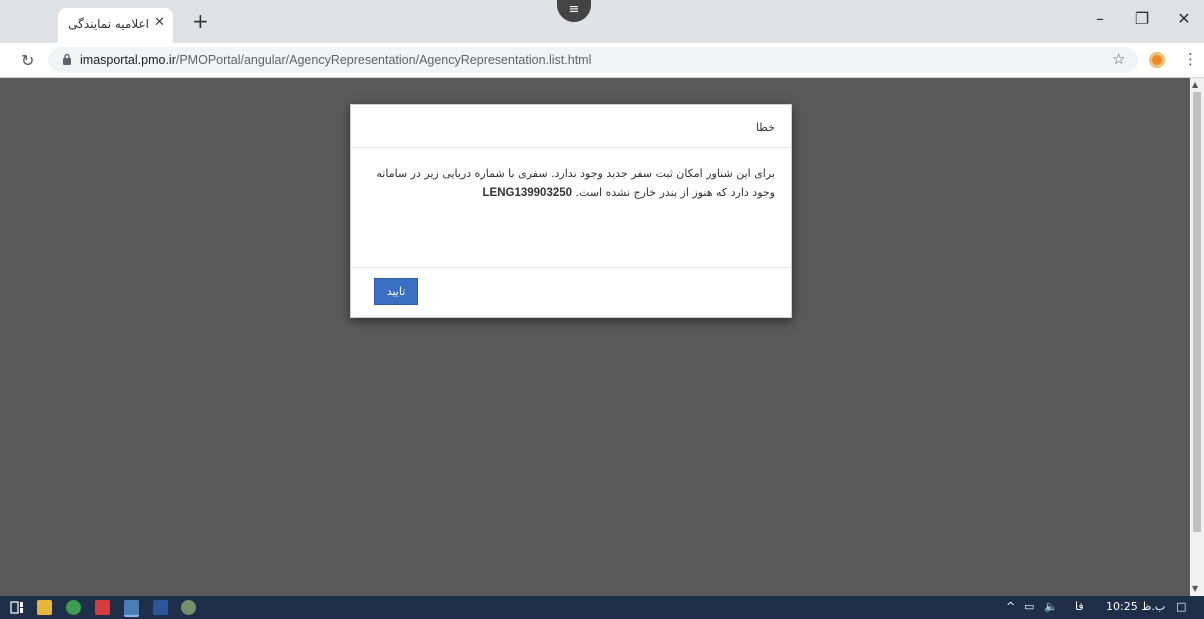  What do you see at coordinates (1051, 606) in the screenshot?
I see `volume-icon: 🔈` at bounding box center [1051, 606].